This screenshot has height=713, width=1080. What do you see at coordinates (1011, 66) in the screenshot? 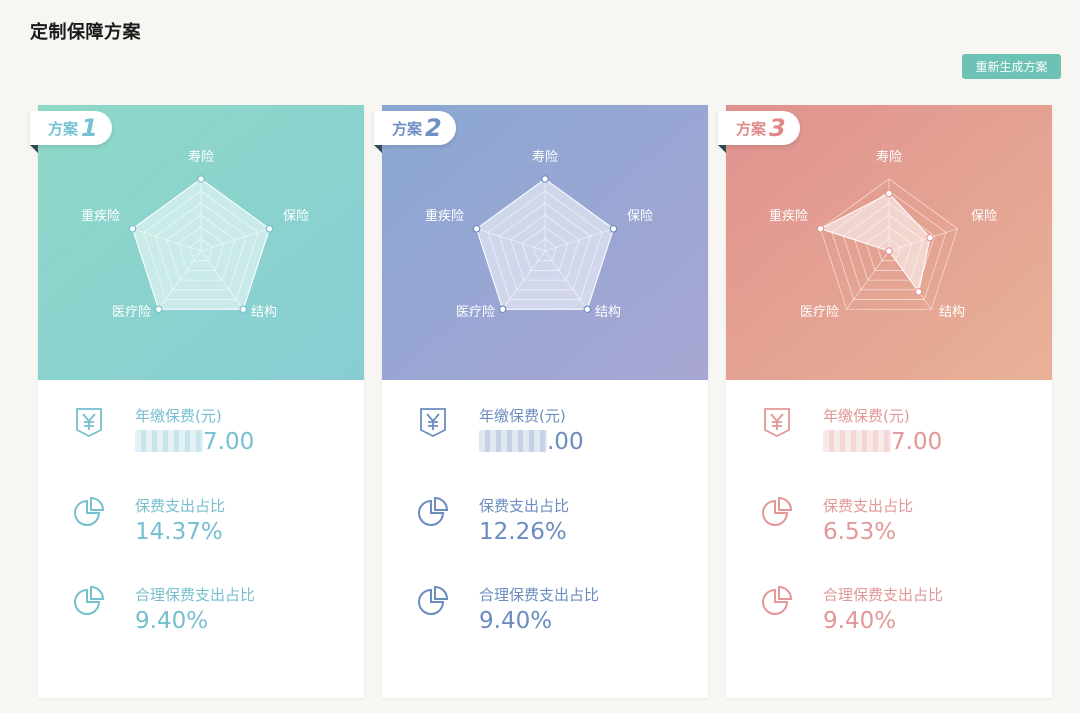
I see `regenerate-plan-button: 重新生成方案` at bounding box center [1011, 66].